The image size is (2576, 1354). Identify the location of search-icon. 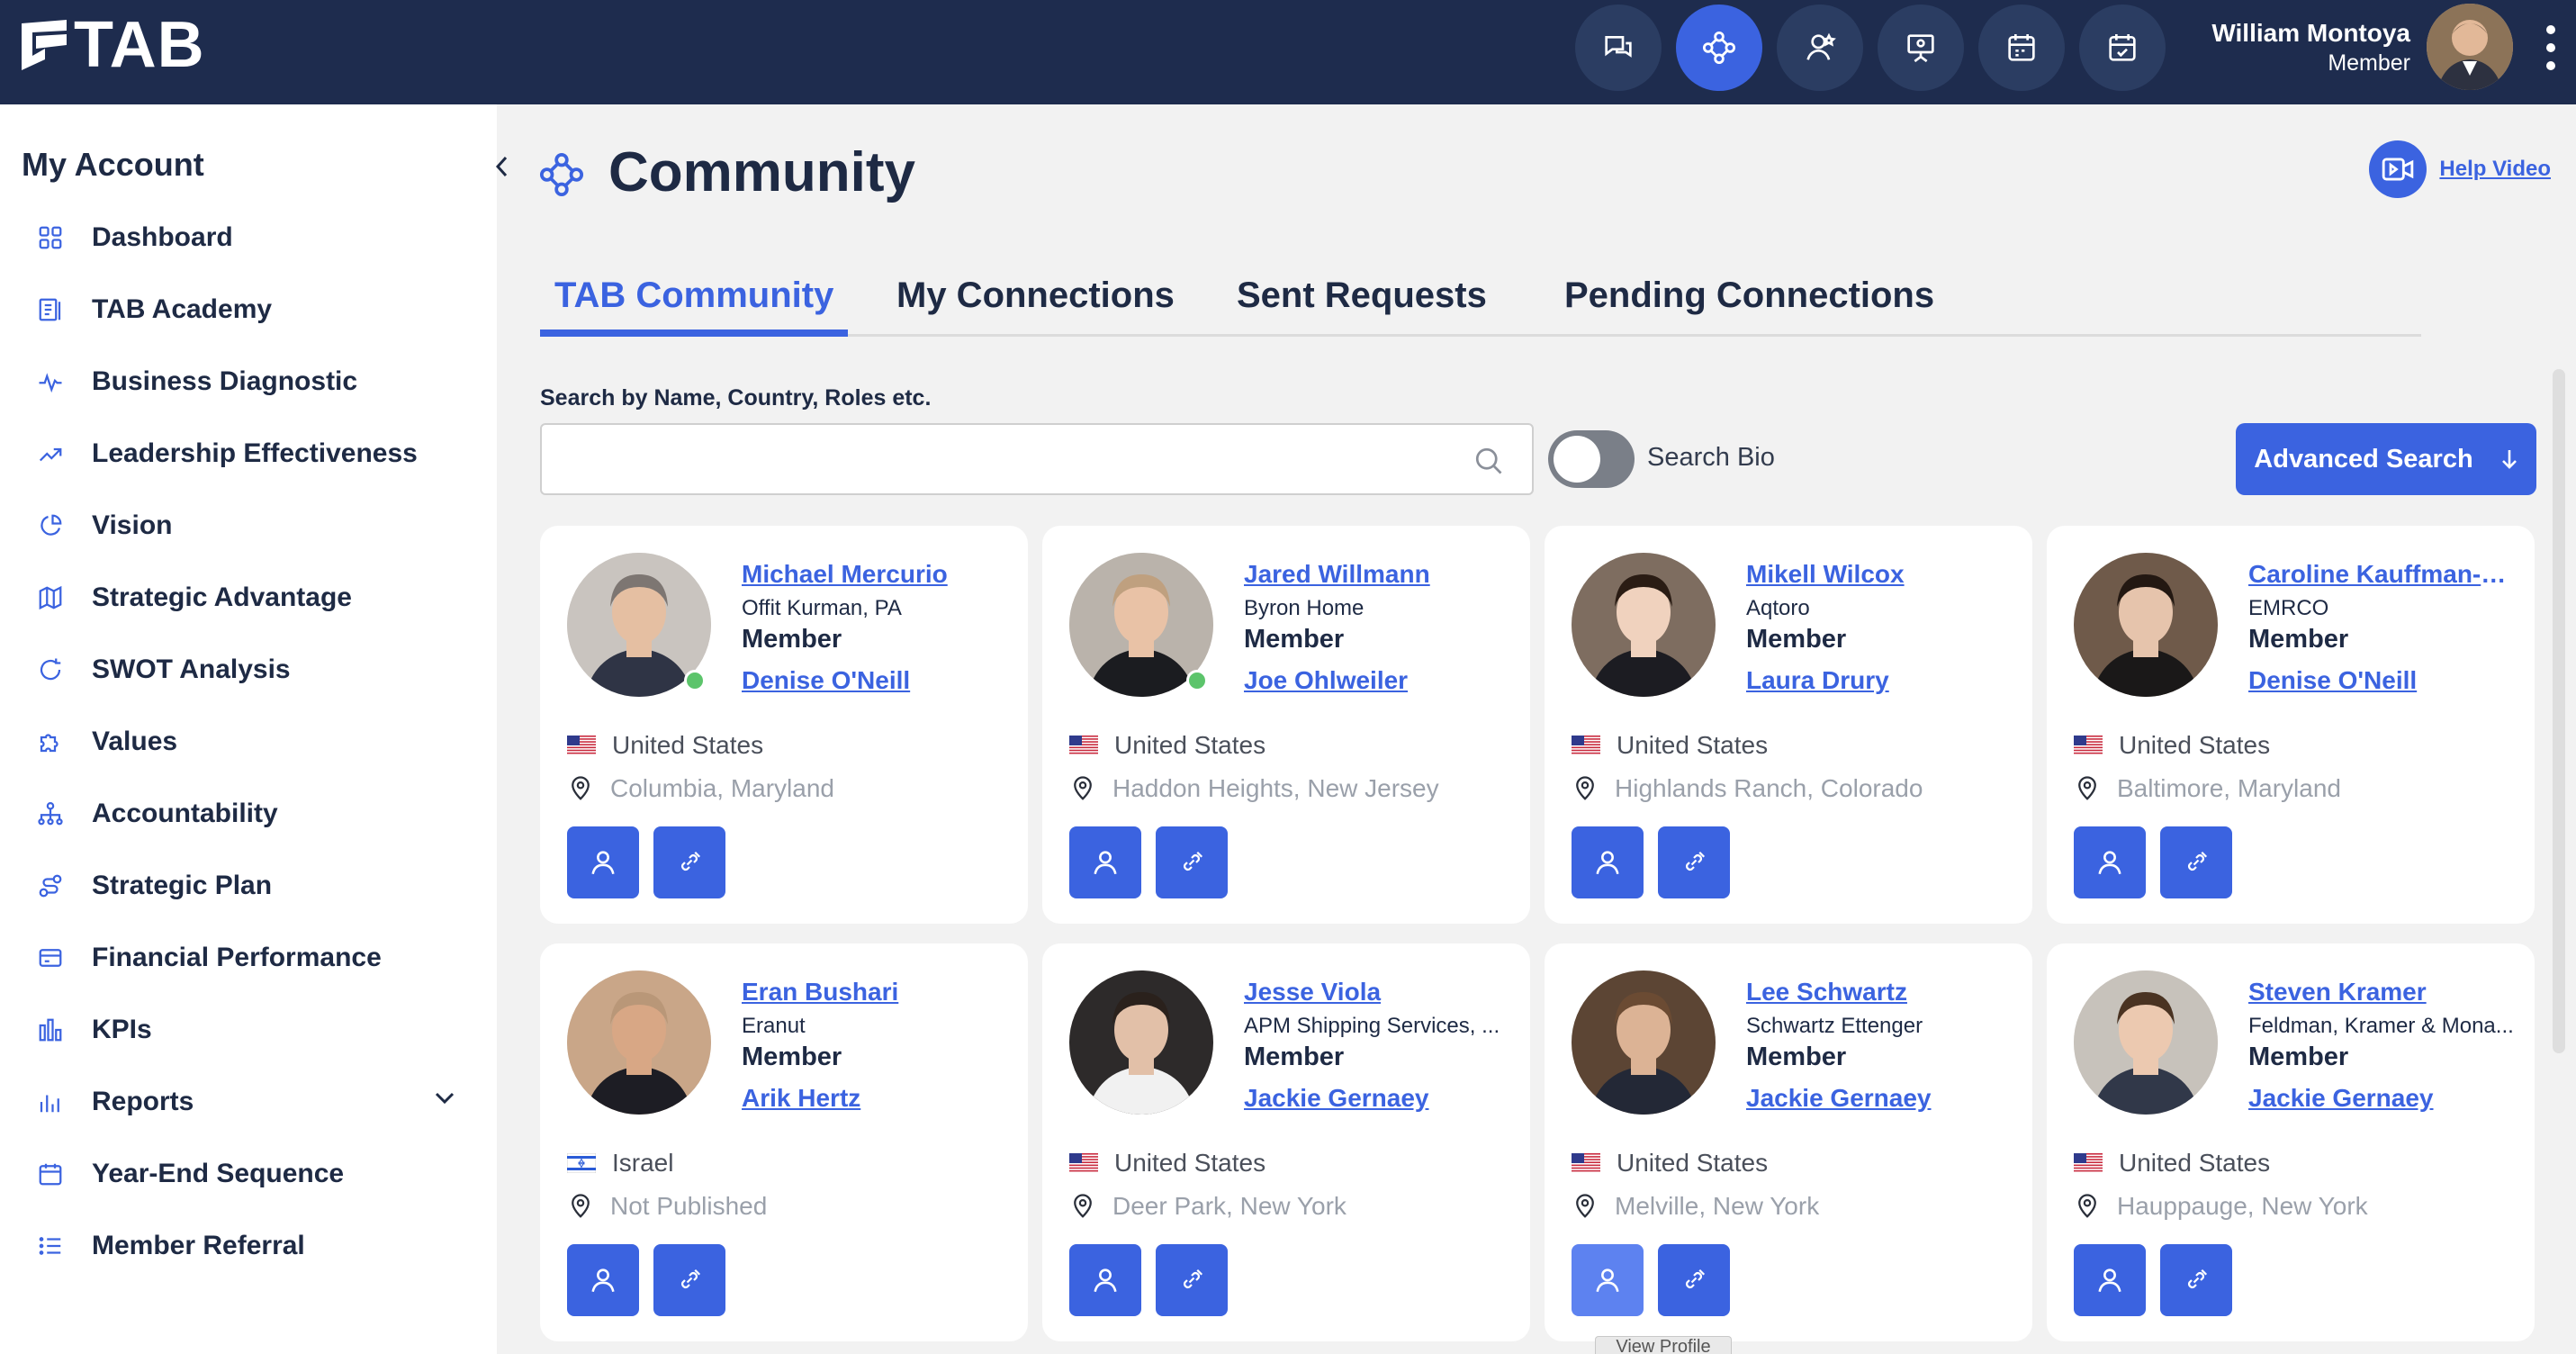
(1489, 461).